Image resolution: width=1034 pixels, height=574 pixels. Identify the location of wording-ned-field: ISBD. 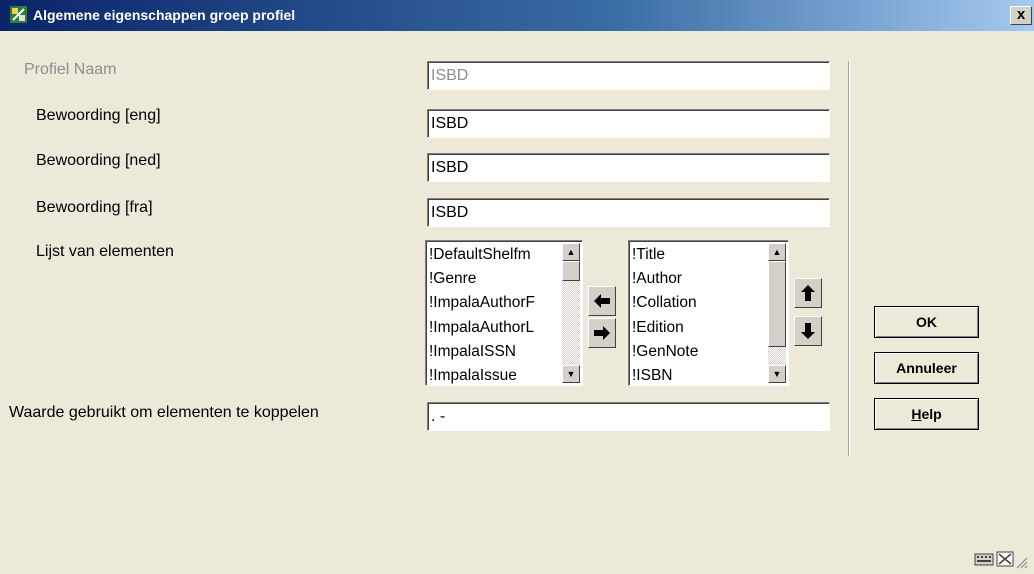
(628, 167).